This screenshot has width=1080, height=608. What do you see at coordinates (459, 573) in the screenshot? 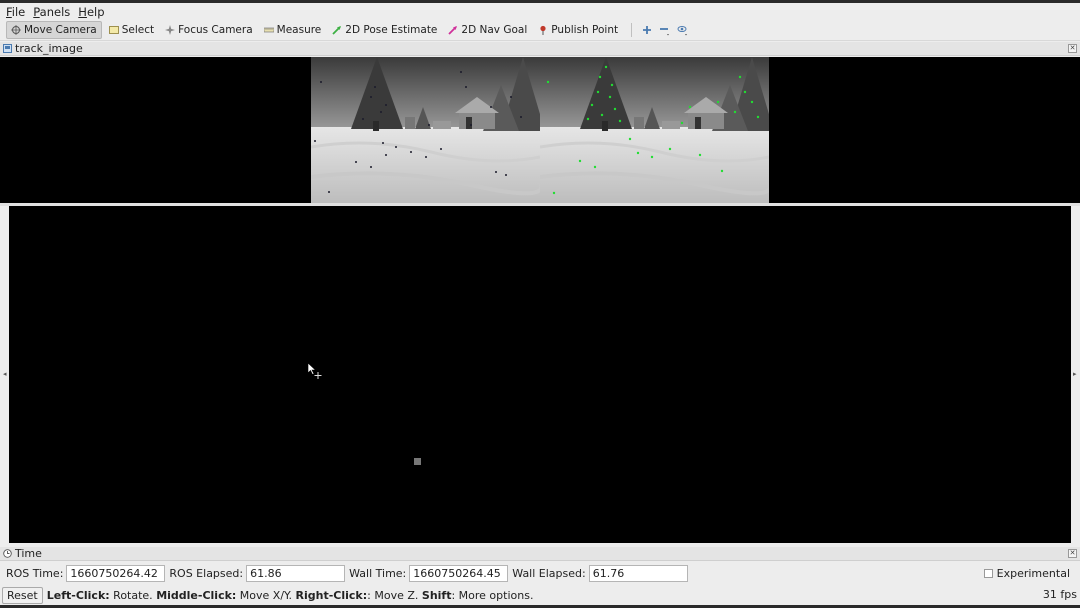
I see `wall-time-field: 1660750264.45` at bounding box center [459, 573].